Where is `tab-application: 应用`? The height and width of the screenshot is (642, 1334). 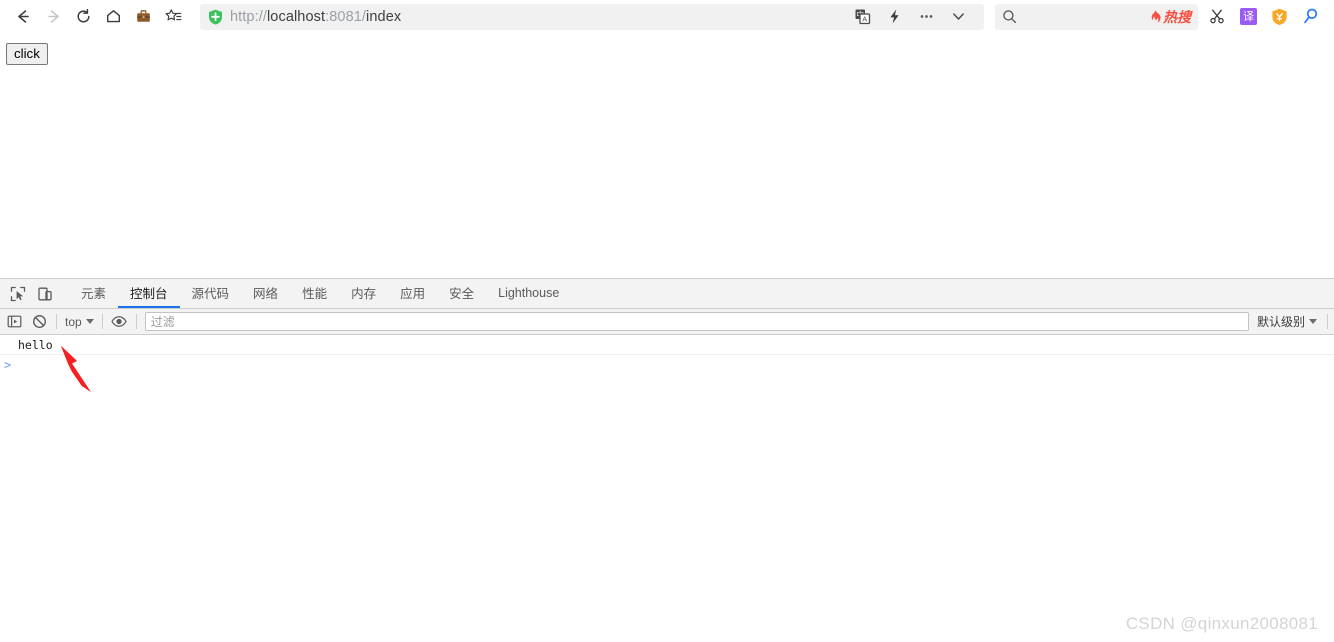 tab-application: 应用 is located at coordinates (412, 293).